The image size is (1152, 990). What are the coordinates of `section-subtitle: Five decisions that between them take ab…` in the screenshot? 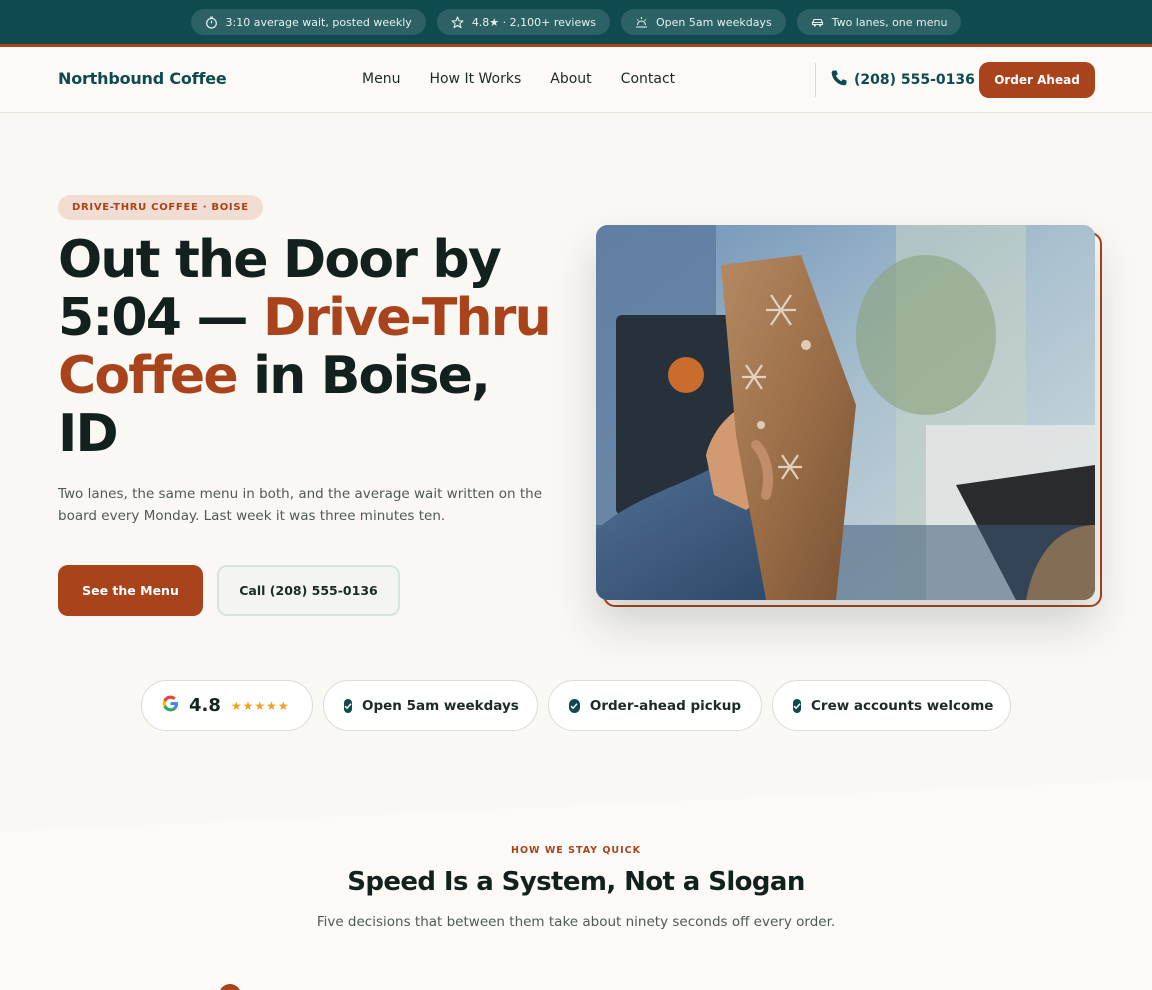 It's located at (576, 922).